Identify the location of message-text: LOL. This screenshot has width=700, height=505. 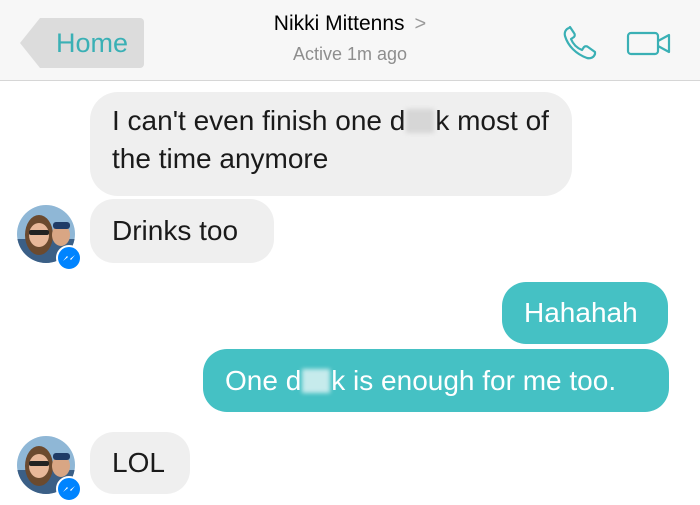
(138, 462).